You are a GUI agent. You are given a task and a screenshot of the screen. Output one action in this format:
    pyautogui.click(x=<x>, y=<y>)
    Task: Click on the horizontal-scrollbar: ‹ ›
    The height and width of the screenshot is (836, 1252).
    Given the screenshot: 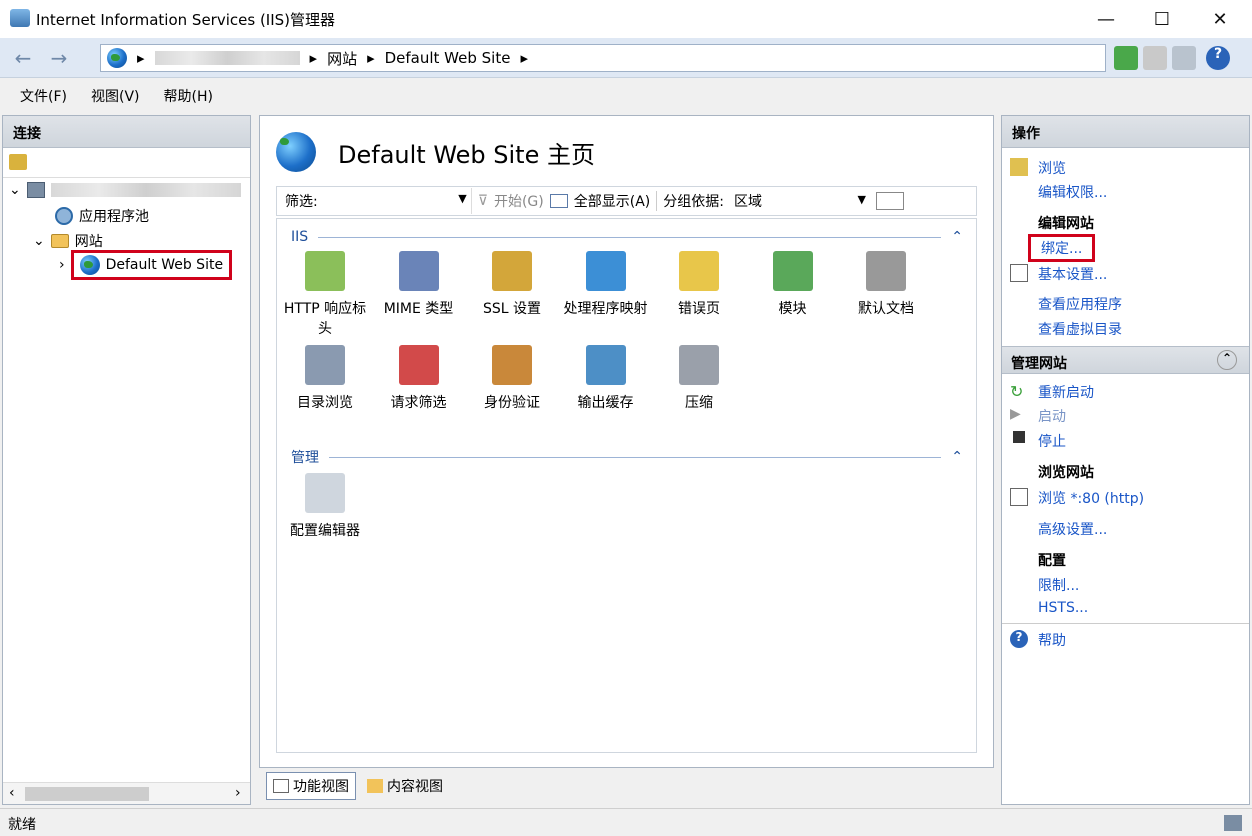 What is the action you would take?
    pyautogui.click(x=126, y=793)
    